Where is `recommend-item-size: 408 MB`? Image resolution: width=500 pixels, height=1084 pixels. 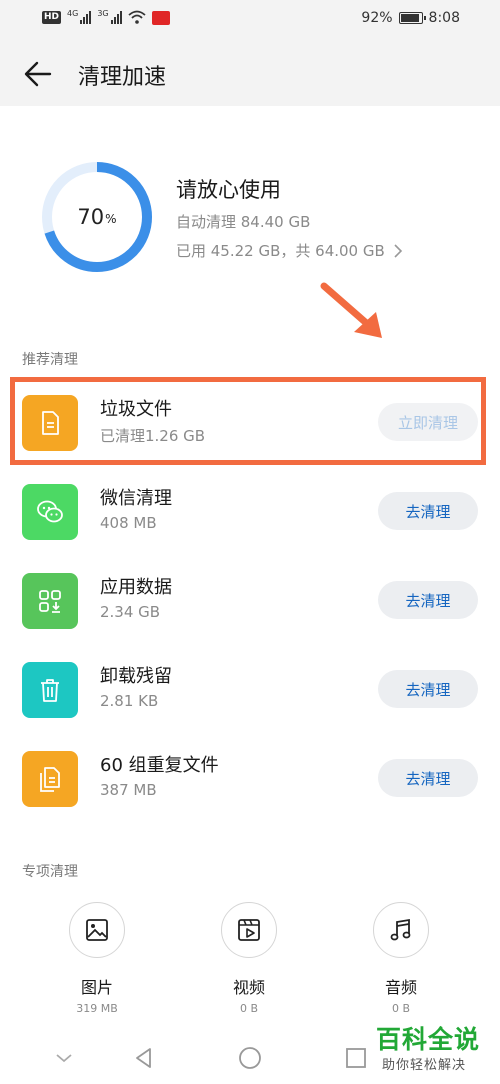 recommend-item-size: 408 MB is located at coordinates (128, 523).